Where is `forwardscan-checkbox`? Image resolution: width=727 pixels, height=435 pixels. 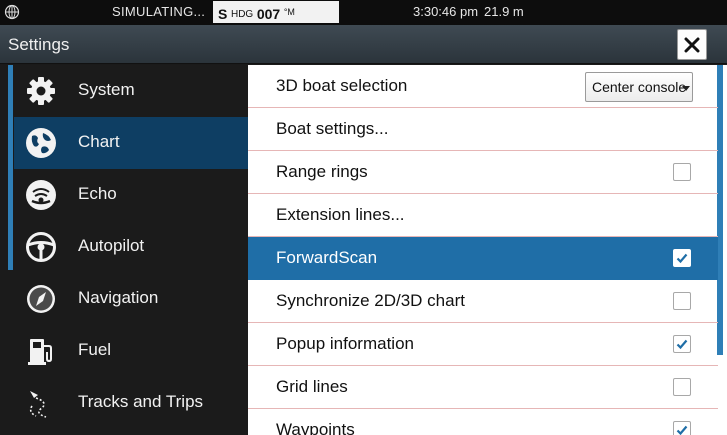
forwardscan-checkbox is located at coordinates (682, 258).